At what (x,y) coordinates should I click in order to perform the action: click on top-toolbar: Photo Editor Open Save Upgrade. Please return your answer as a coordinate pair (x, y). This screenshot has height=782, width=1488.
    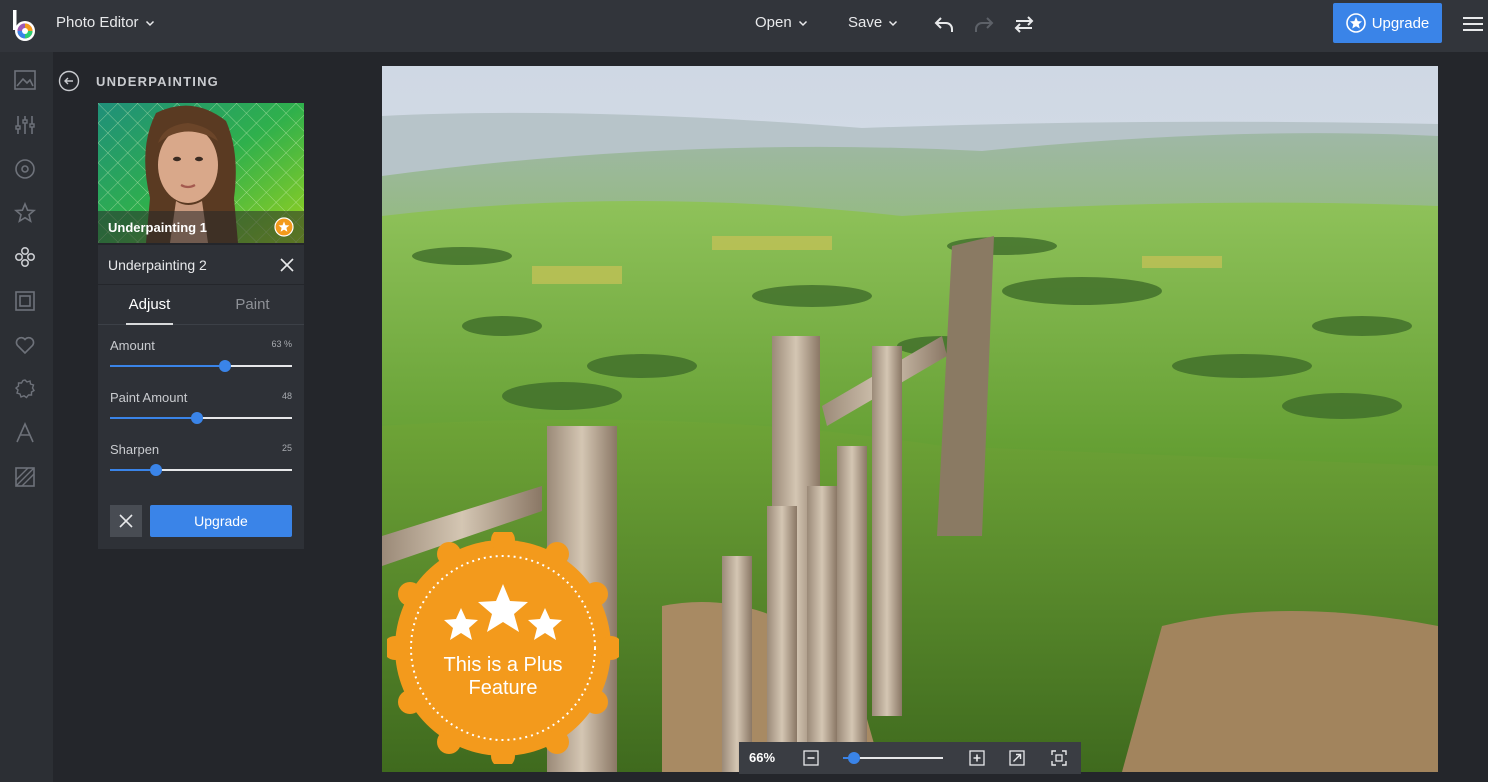
    Looking at the image, I should click on (744, 26).